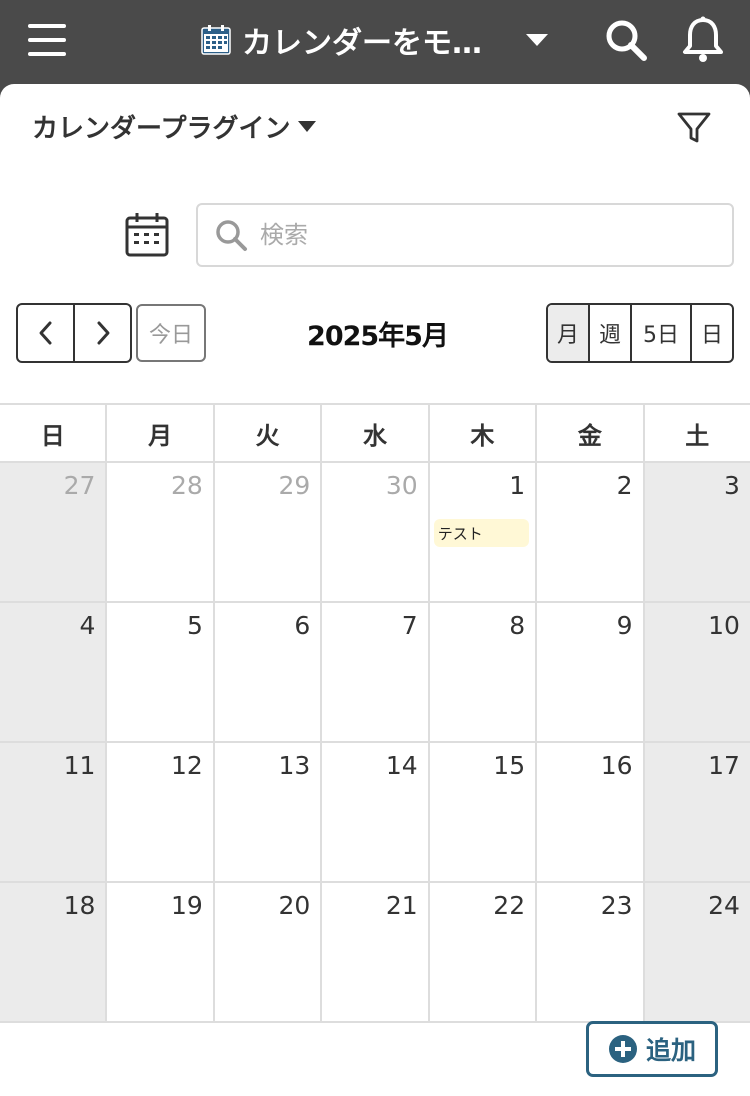  I want to click on day-number: 13, so click(294, 765).